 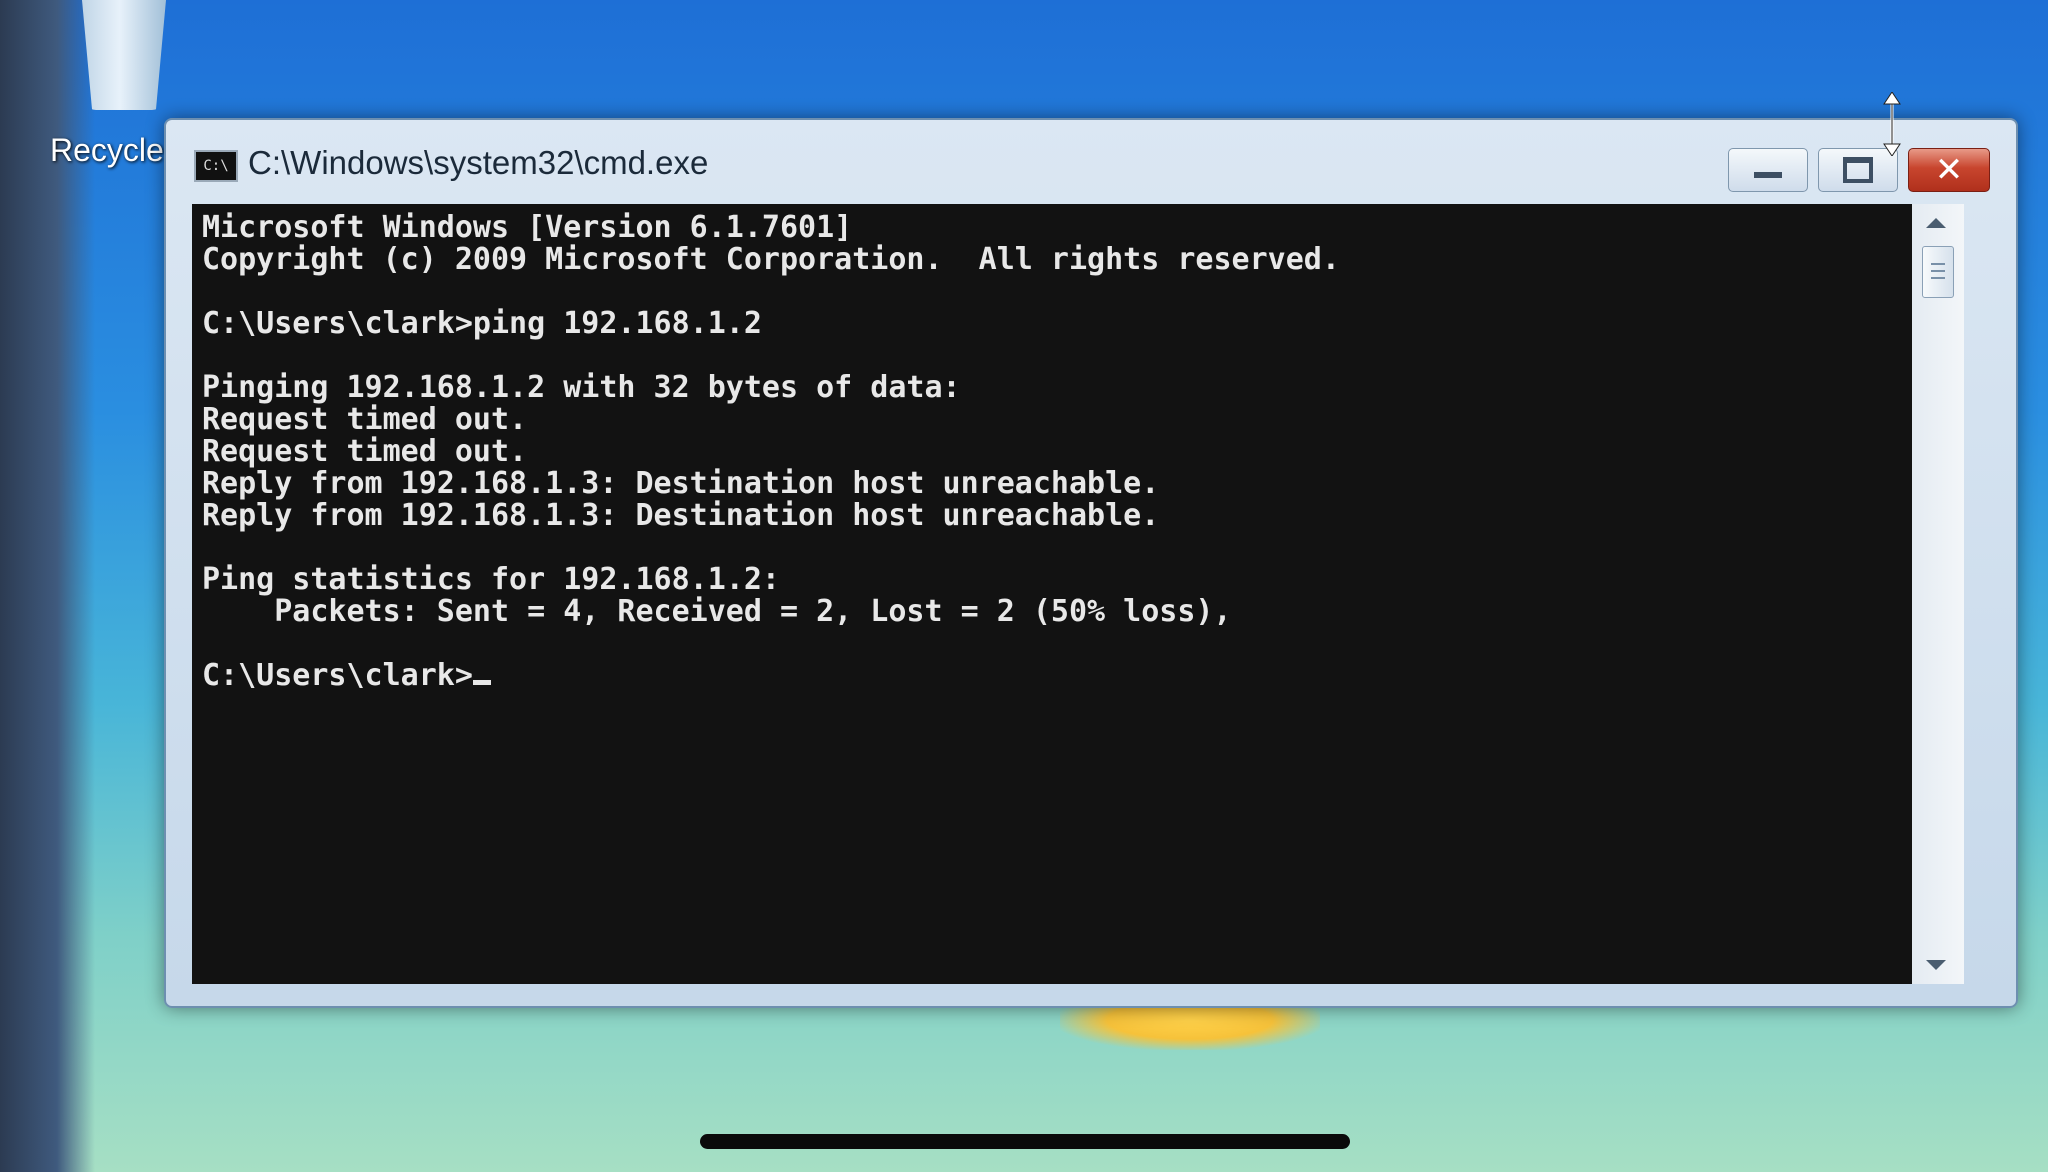 I want to click on cmd-icon: C:\, so click(x=216, y=166).